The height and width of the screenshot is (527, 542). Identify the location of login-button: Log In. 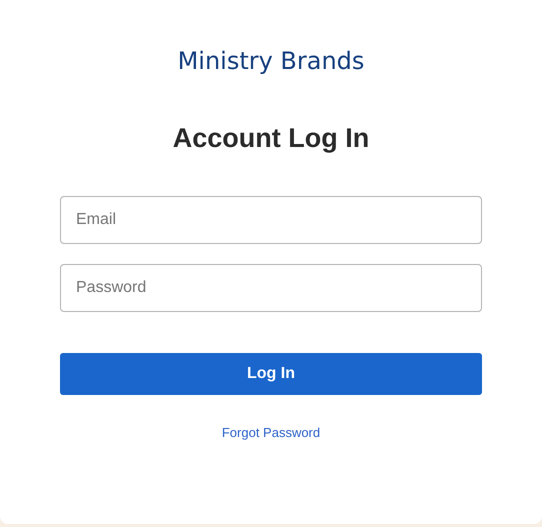
(271, 374).